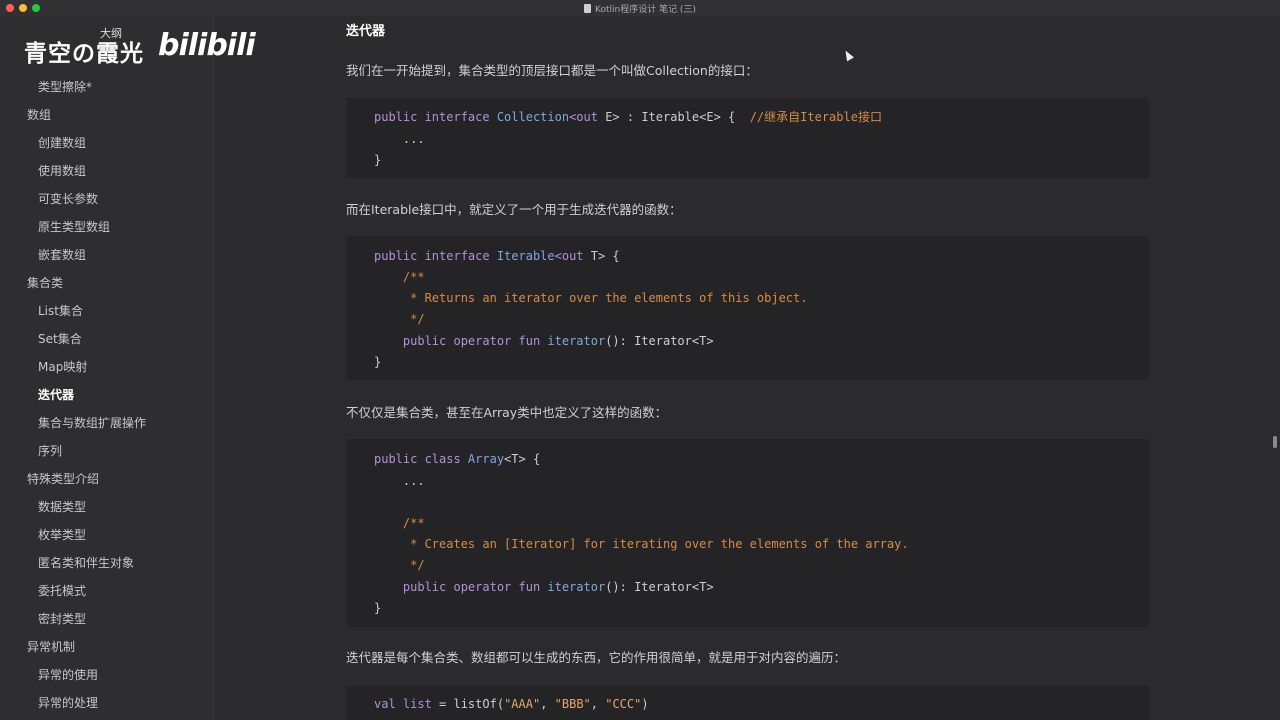 The height and width of the screenshot is (720, 1280). Describe the element at coordinates (56, 395) in the screenshot. I see `sidebar-item: 迭代器` at that location.